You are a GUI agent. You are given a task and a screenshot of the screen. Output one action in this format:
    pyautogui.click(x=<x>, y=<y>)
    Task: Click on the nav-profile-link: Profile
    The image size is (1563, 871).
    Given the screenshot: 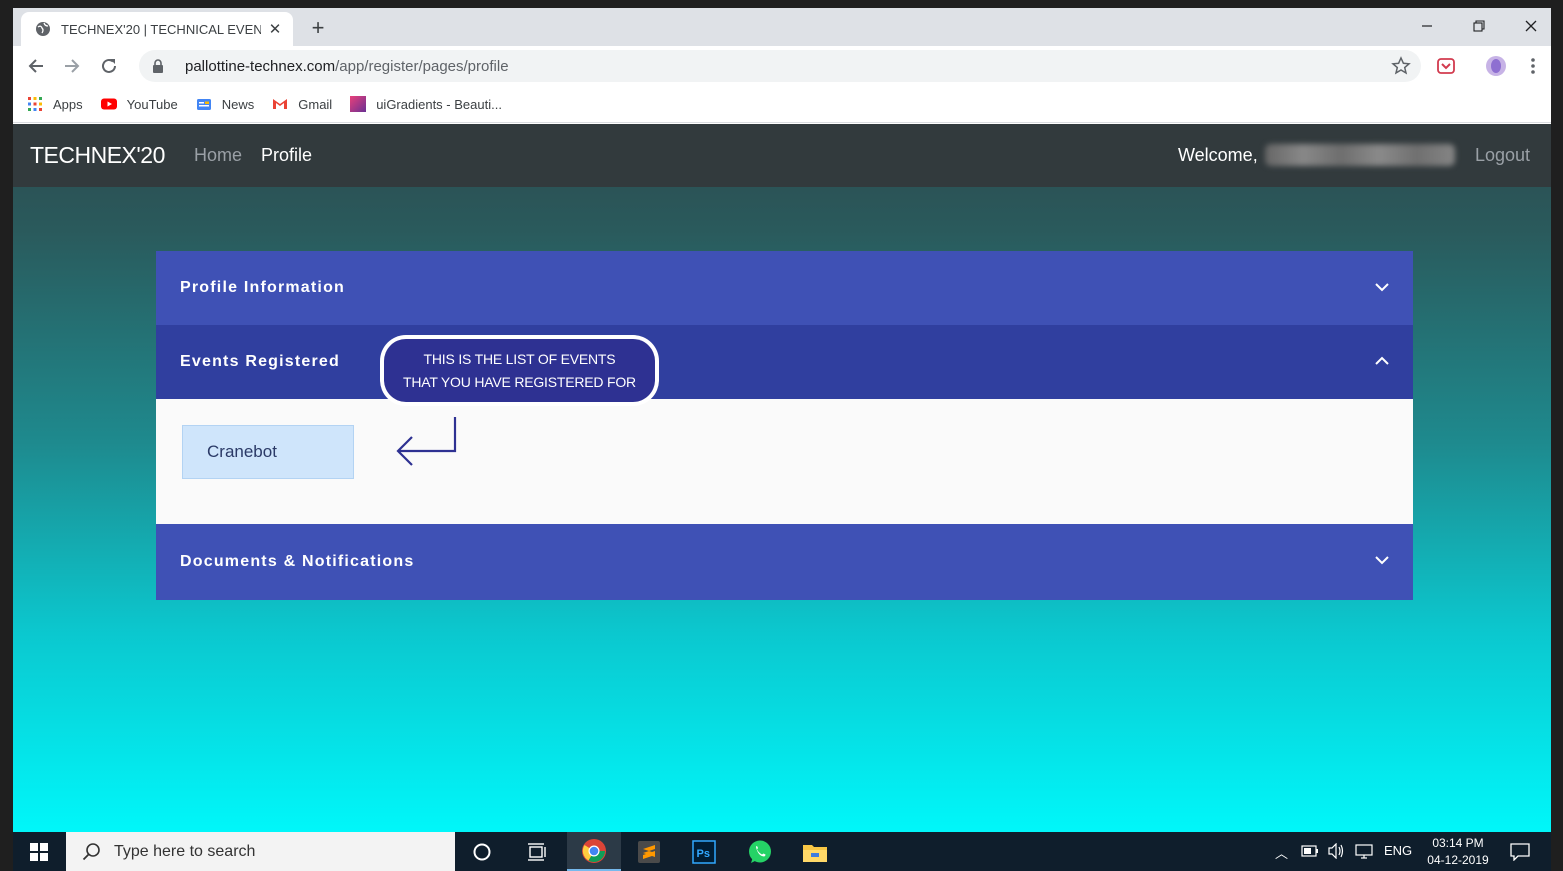 What is the action you would take?
    pyautogui.click(x=286, y=155)
    